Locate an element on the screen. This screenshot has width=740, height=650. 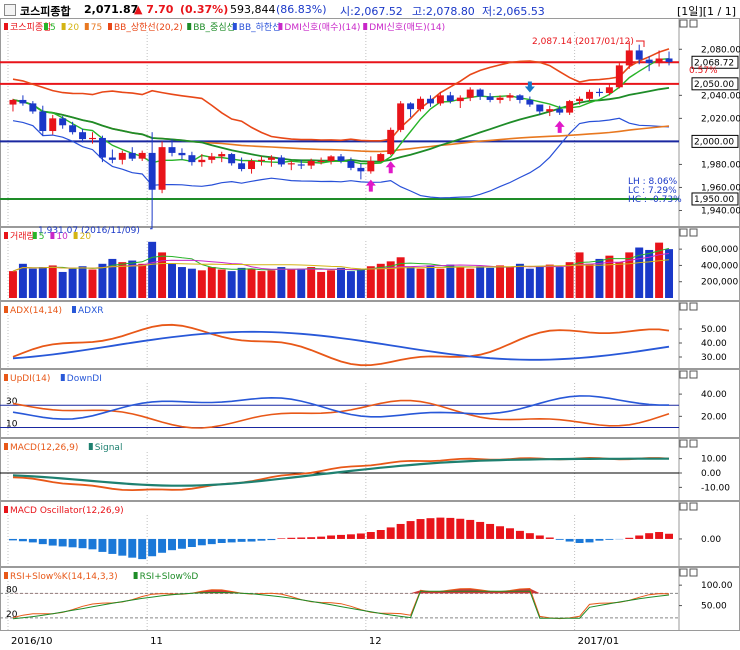
y-tick-label: 600,000 is located at coordinates (719, 250).